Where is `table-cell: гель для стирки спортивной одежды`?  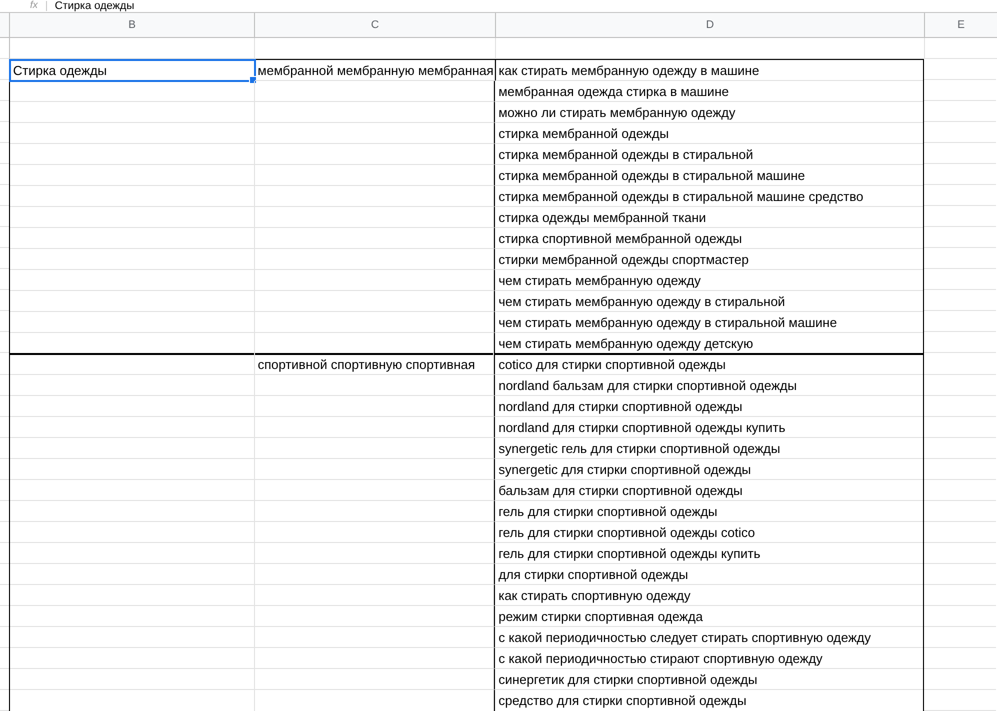 table-cell: гель для стирки спортивной одежды is located at coordinates (708, 511).